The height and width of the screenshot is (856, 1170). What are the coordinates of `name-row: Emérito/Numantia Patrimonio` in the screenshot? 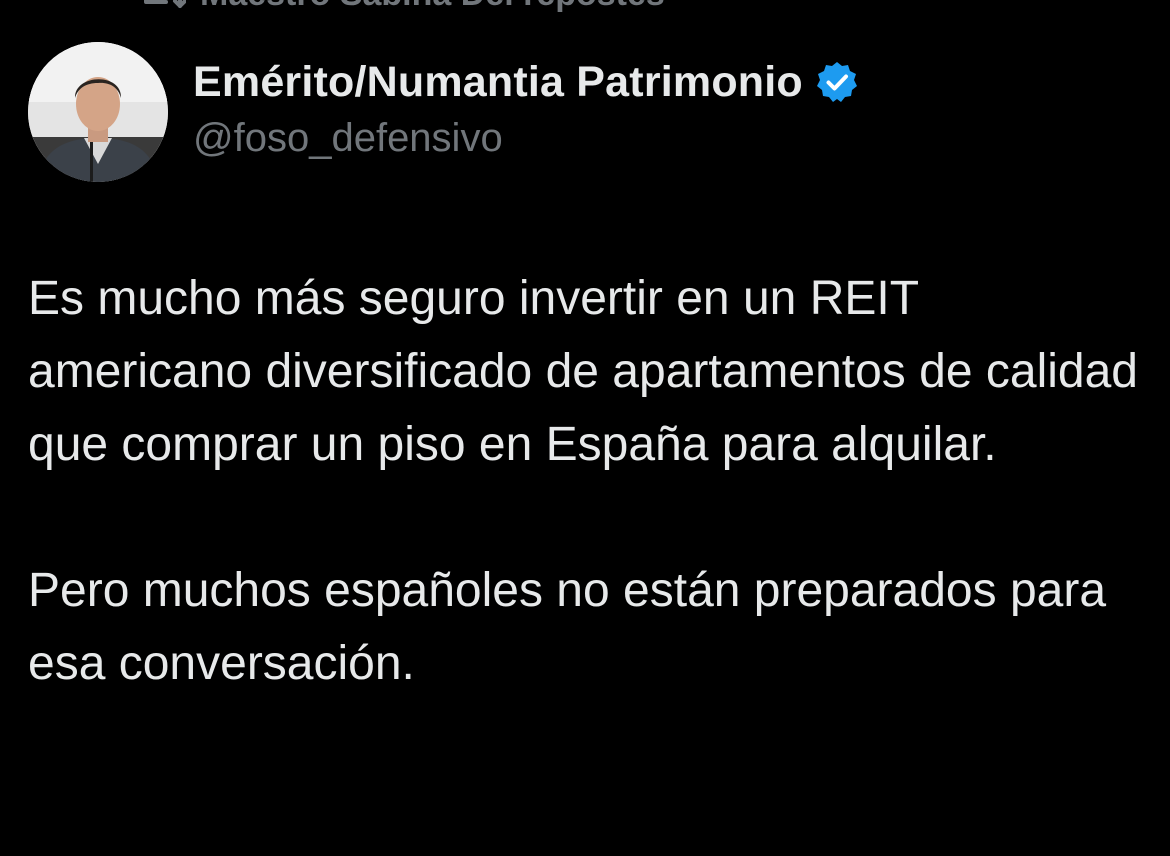 It's located at (526, 82).